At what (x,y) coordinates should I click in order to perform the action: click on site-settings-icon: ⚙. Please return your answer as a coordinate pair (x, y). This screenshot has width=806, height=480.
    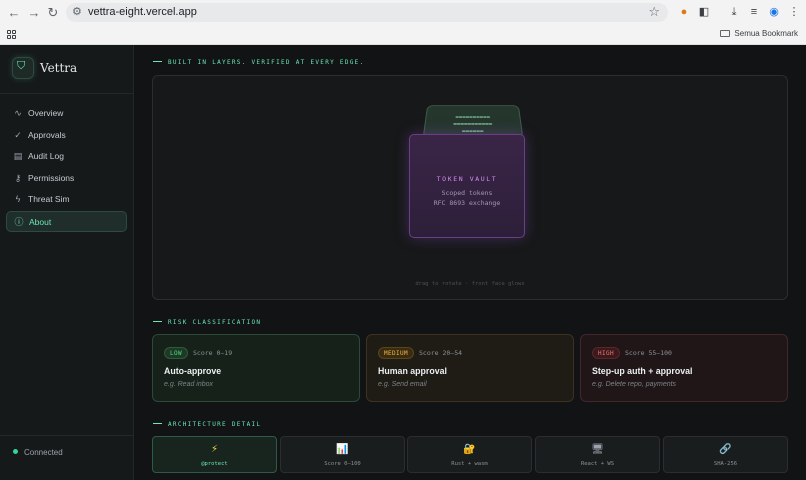
    Looking at the image, I should click on (77, 11).